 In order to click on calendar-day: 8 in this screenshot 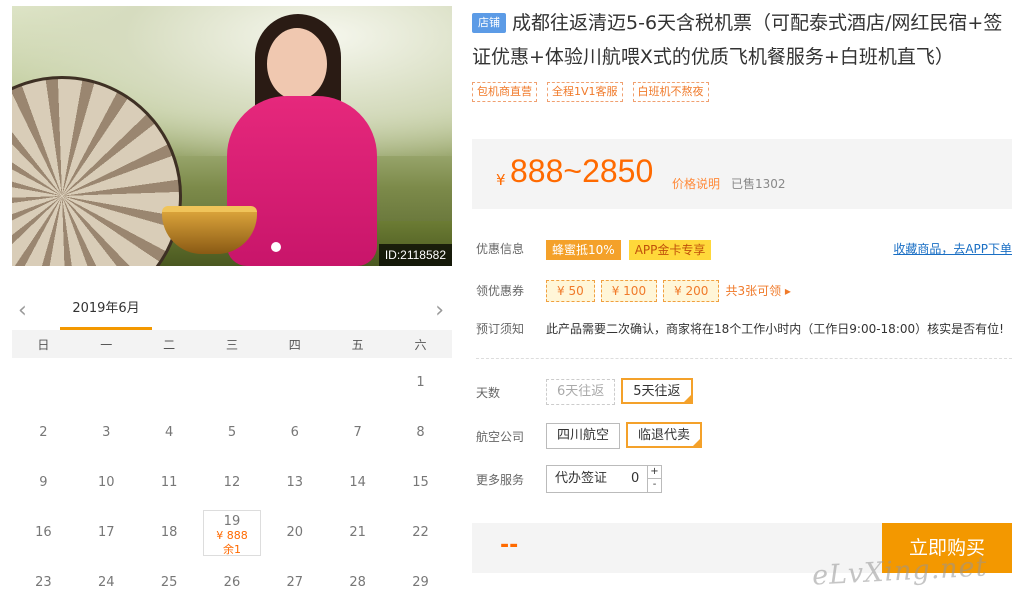, I will do `click(421, 433)`.